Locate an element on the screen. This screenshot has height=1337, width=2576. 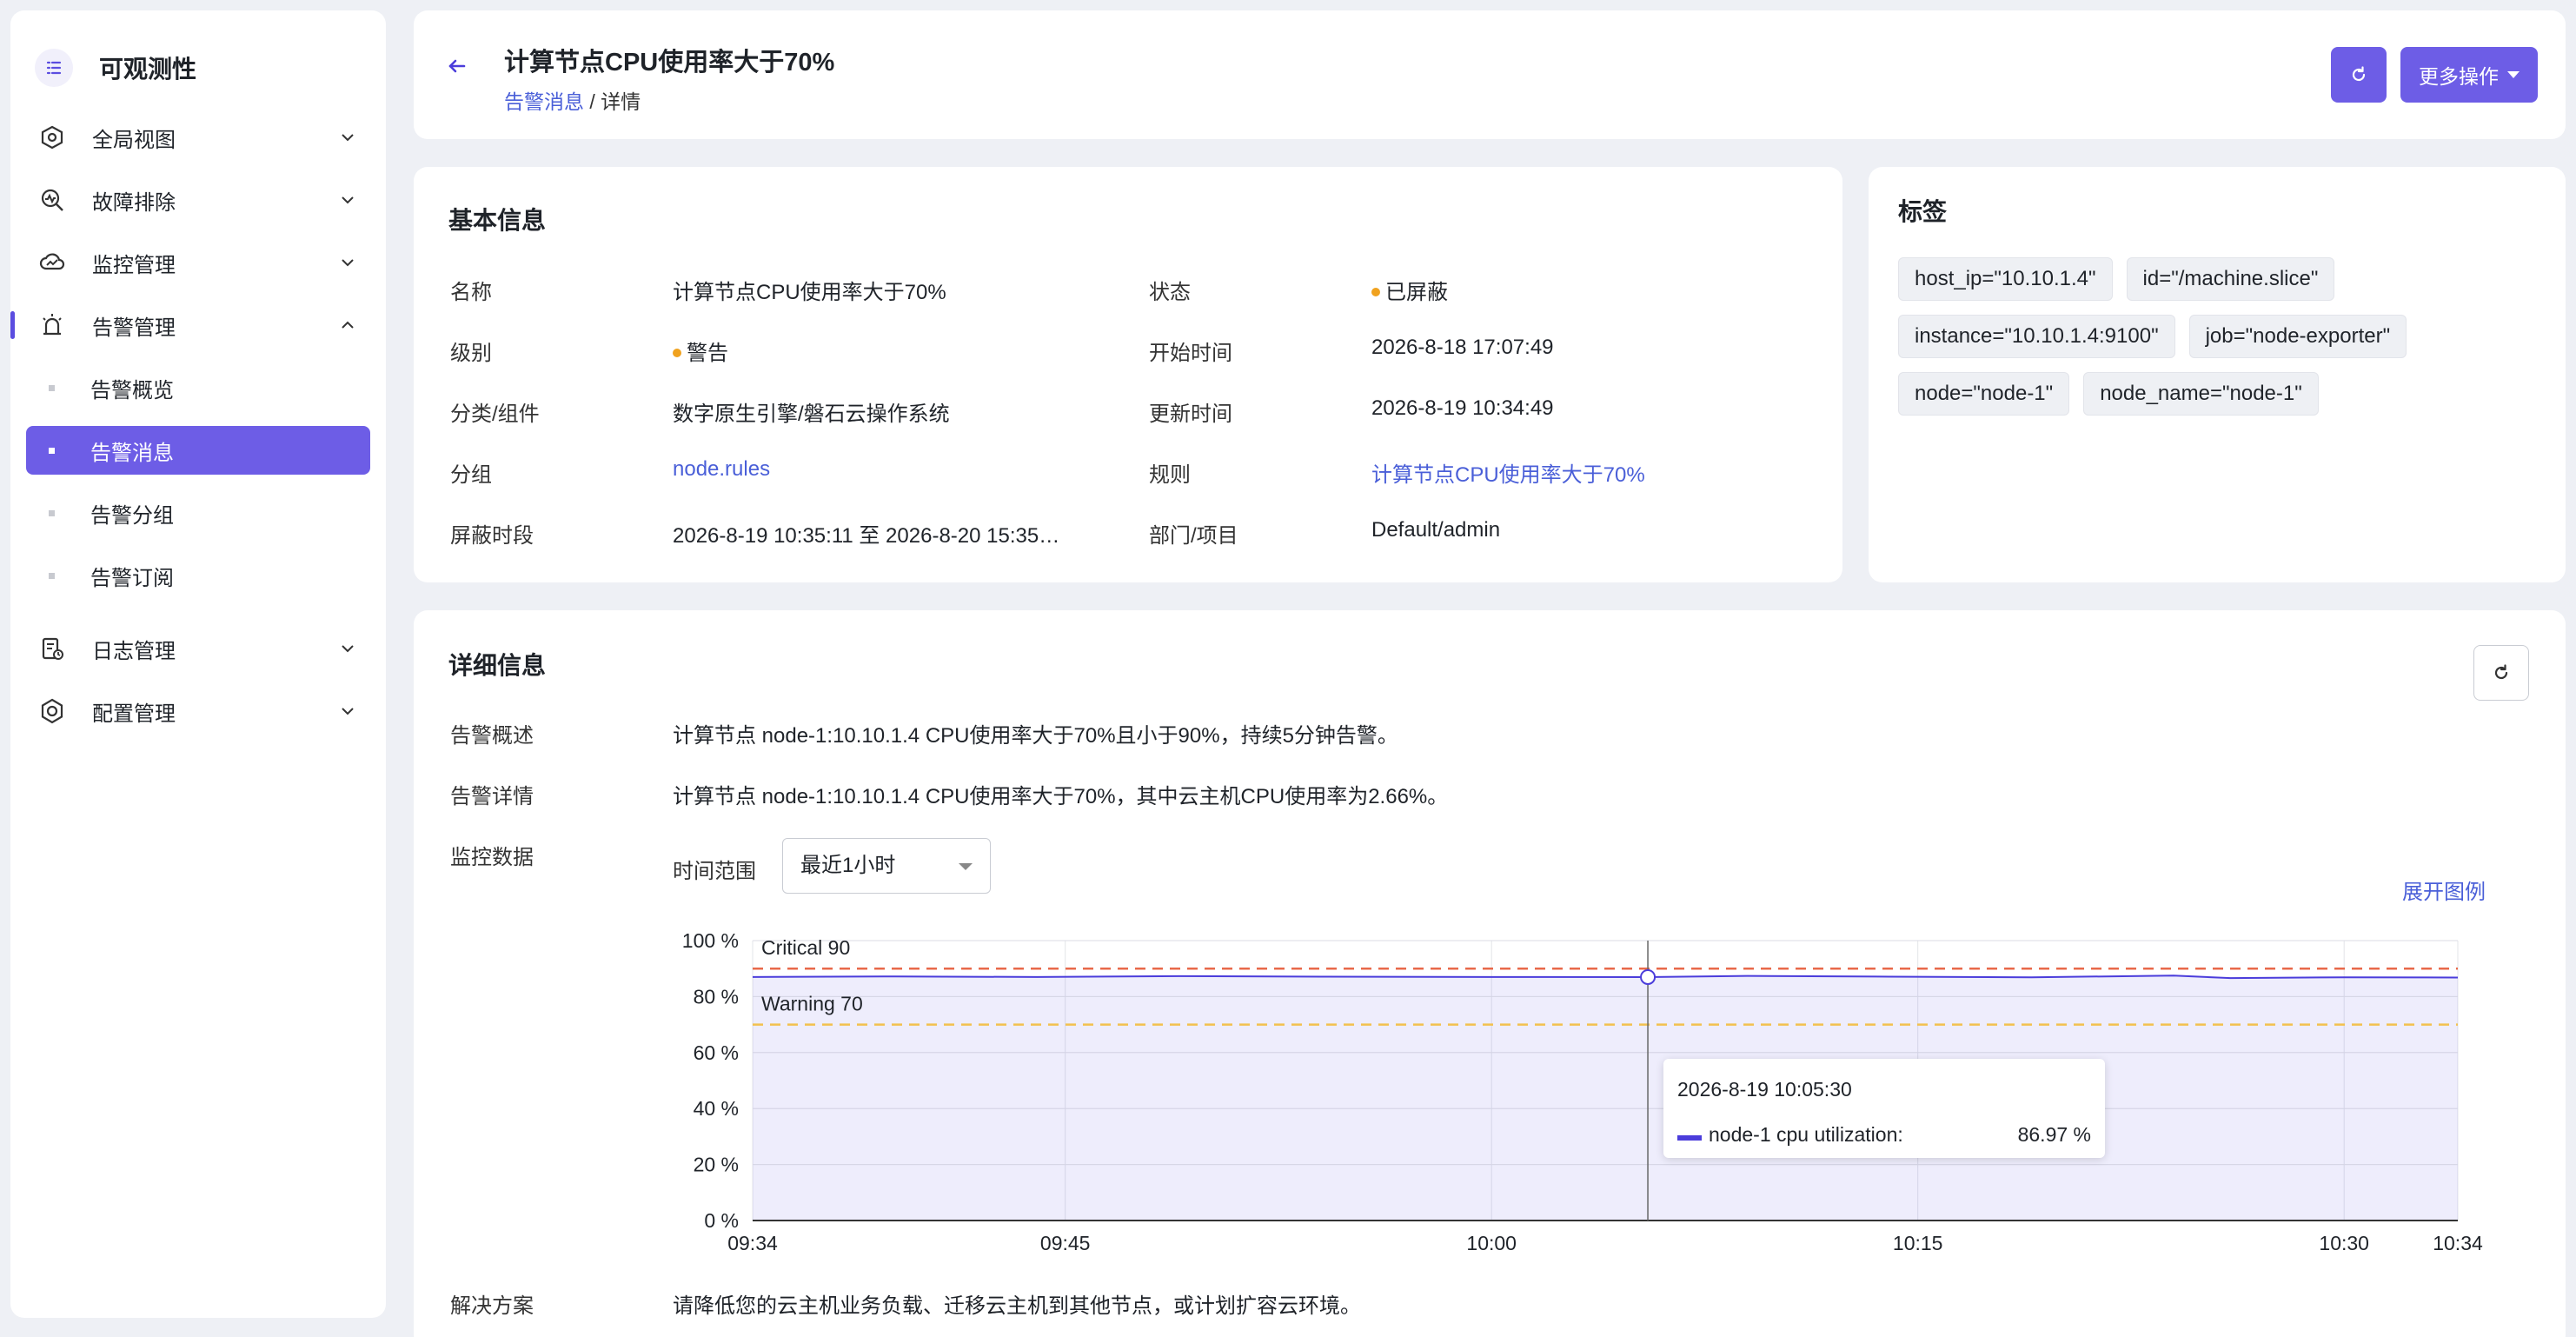
detail-refresh-button is located at coordinates (2501, 673).